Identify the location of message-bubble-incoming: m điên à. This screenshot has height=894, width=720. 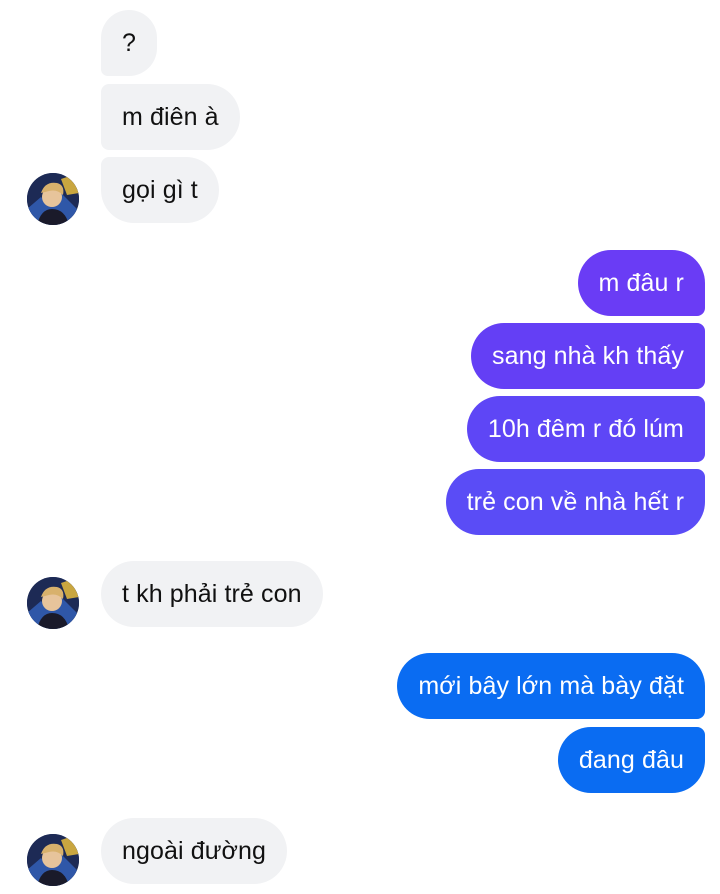
(170, 117).